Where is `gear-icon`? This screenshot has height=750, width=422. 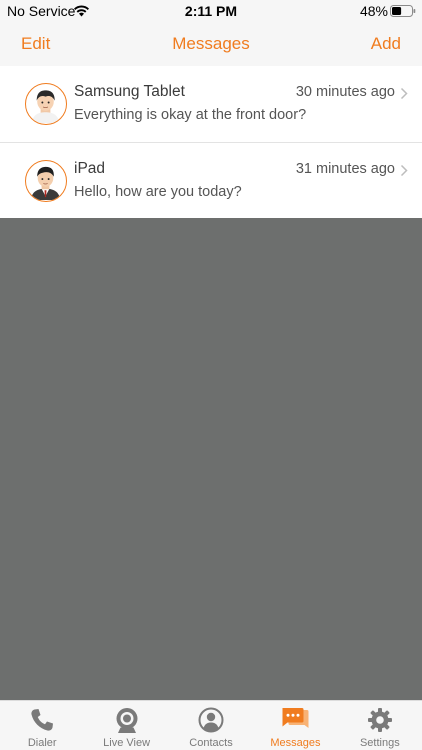
gear-icon is located at coordinates (379, 720).